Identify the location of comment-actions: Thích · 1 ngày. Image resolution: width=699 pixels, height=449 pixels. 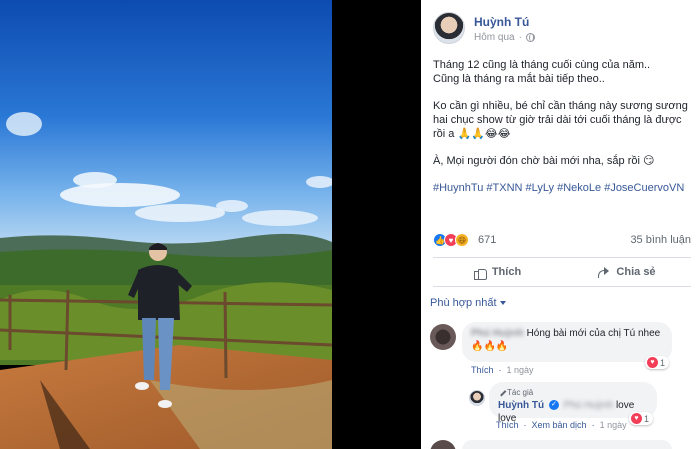
(502, 370).